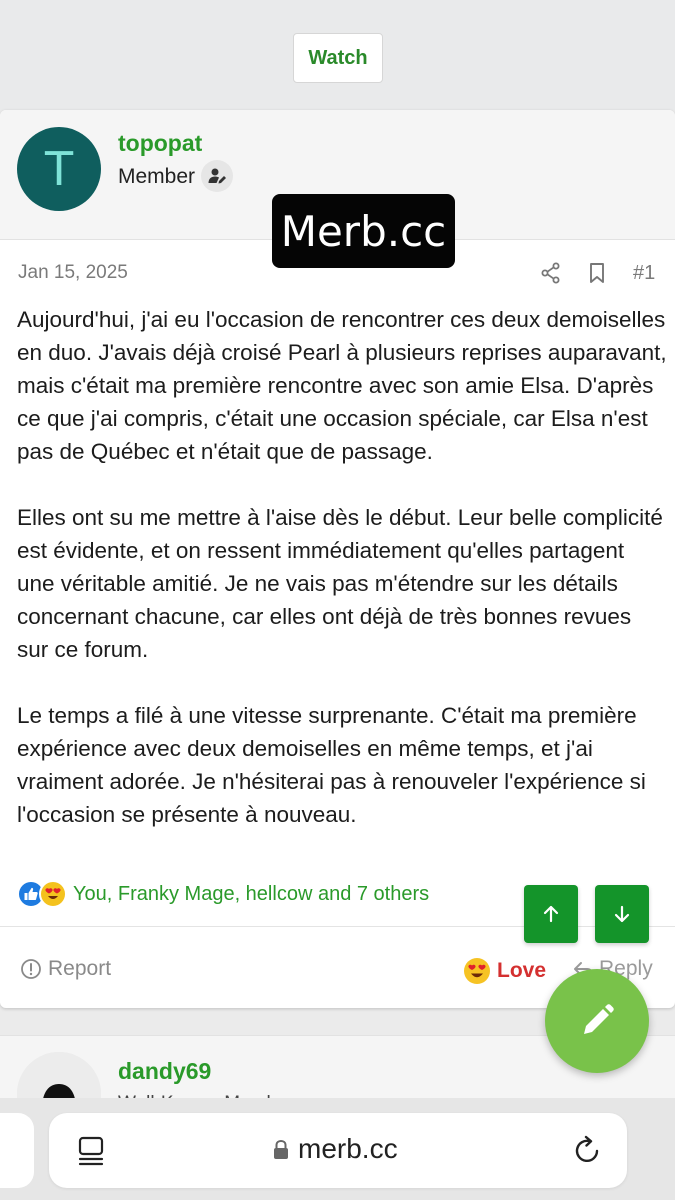 The image size is (675, 1200). I want to click on avatar: T, so click(59, 169).